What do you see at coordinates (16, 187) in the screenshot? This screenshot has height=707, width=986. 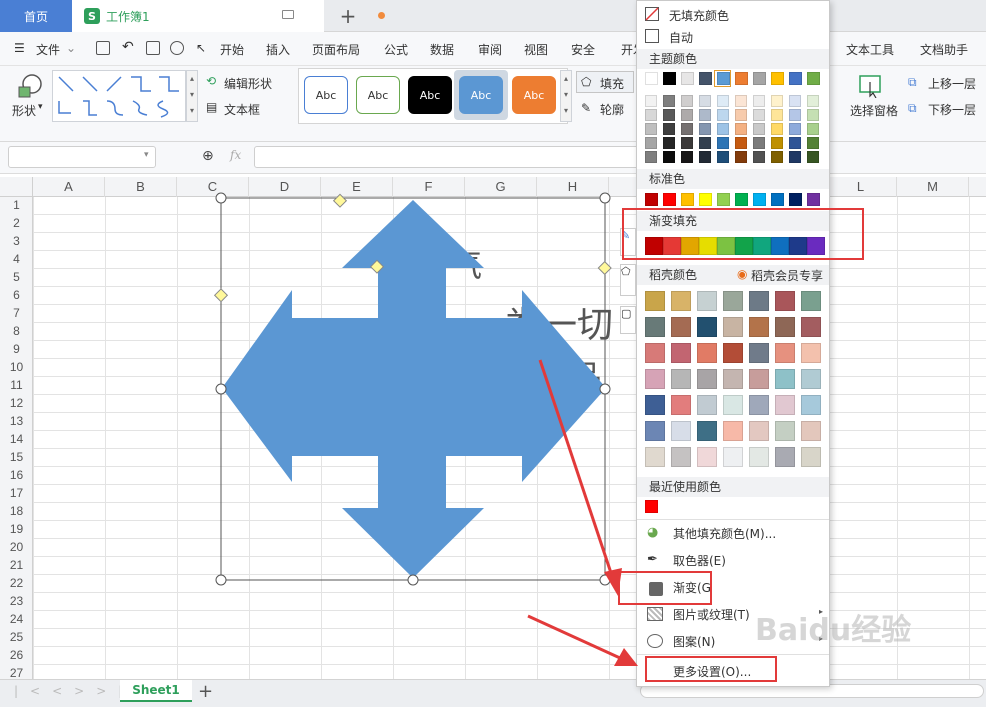 I see `select-all-corner` at bounding box center [16, 187].